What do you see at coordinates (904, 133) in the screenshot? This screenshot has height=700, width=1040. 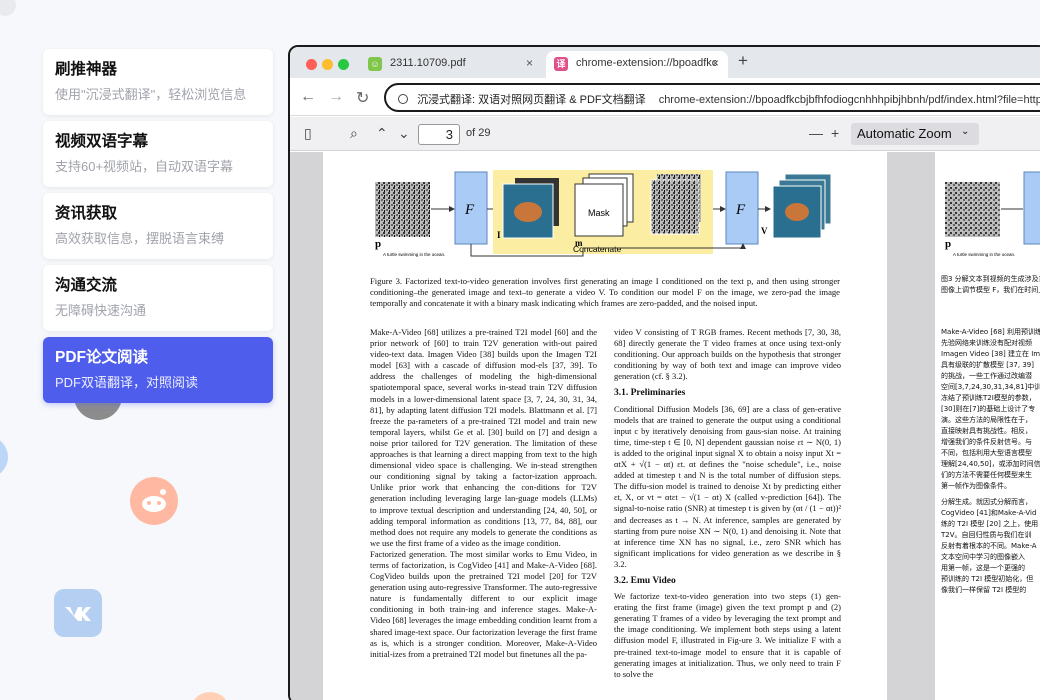 I see `zoom-level: Automatic Zoom` at bounding box center [904, 133].